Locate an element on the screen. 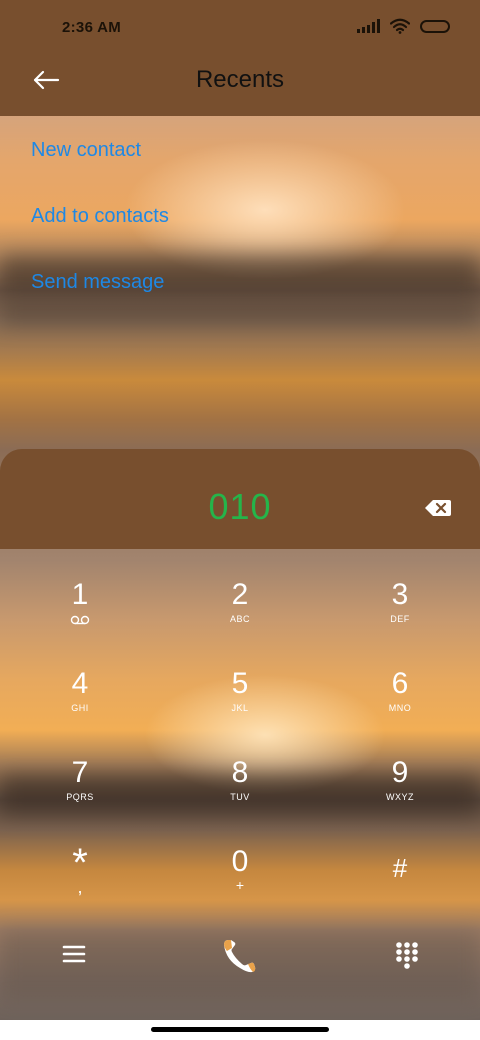 Image resolution: width=480 pixels, height=1040 pixels. call-button is located at coordinates (240, 956).